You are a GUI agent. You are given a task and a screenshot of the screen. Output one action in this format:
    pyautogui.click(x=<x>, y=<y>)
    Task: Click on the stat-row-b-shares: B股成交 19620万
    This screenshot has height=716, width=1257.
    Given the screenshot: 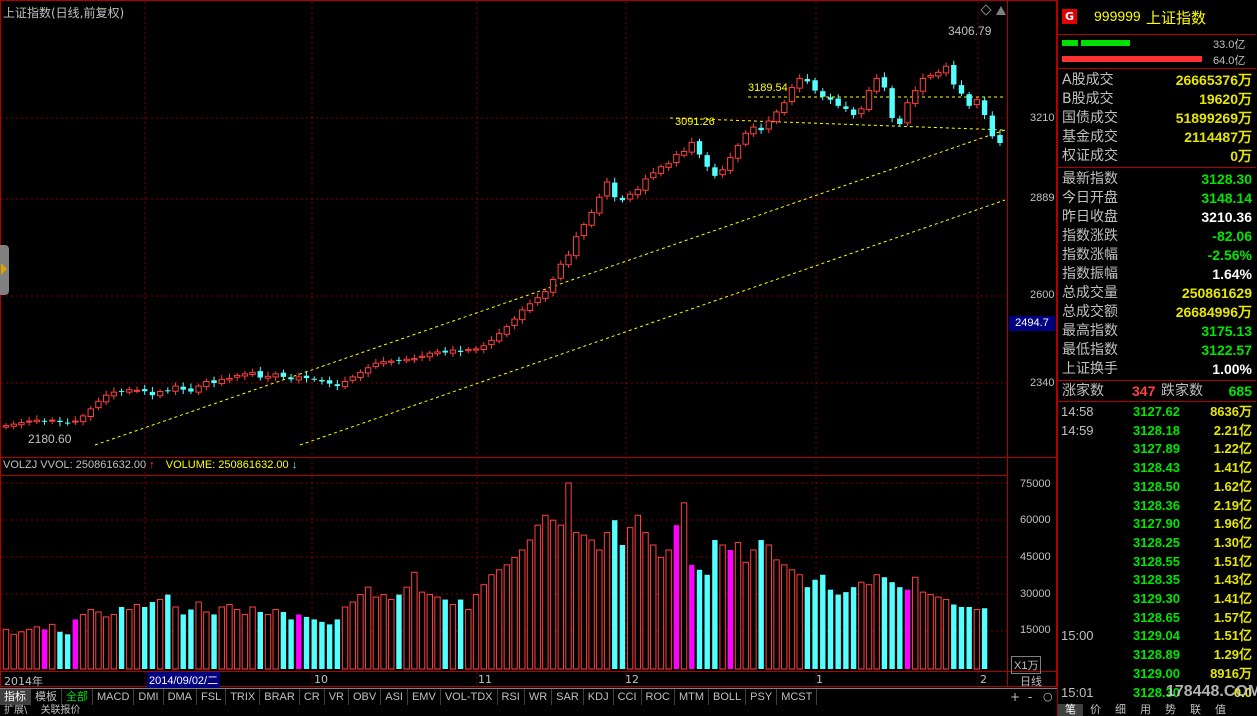 What is the action you would take?
    pyautogui.click(x=1157, y=99)
    